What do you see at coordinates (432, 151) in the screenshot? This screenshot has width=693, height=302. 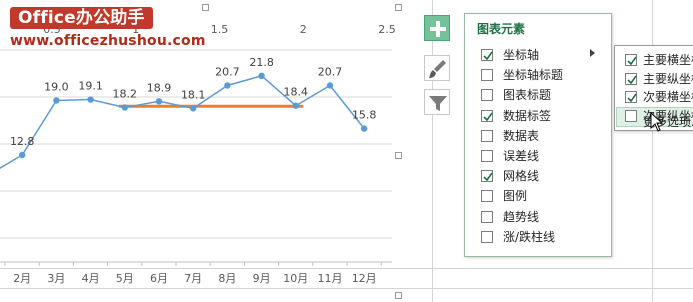 I see `column-gridline` at bounding box center [432, 151].